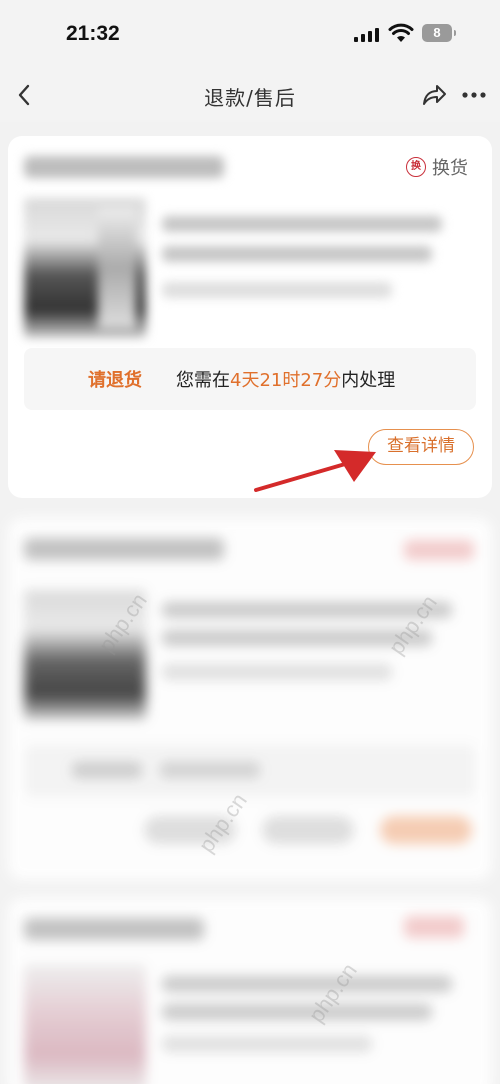 This screenshot has height=1084, width=500. I want to click on return-deadline-time: 4天21时27分, so click(286, 380).